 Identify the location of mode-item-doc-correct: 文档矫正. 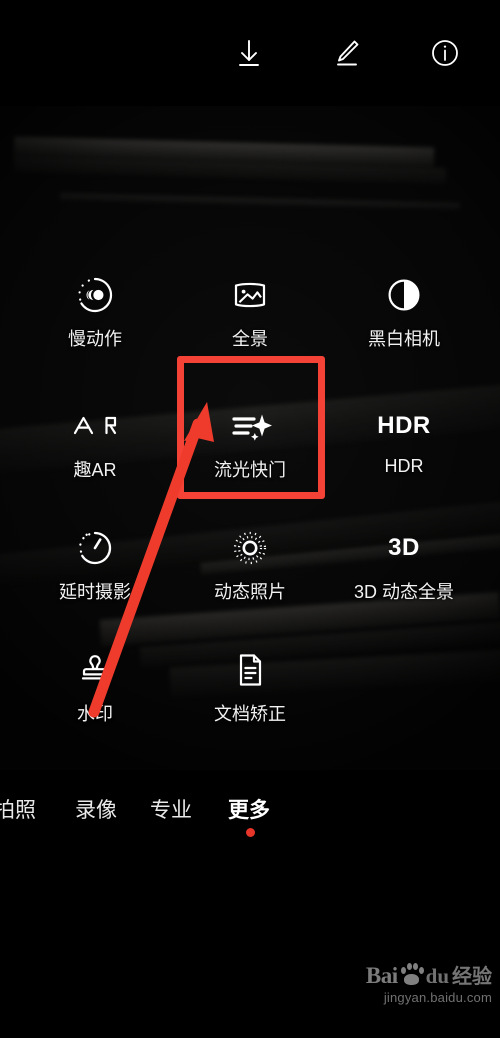
(250, 696).